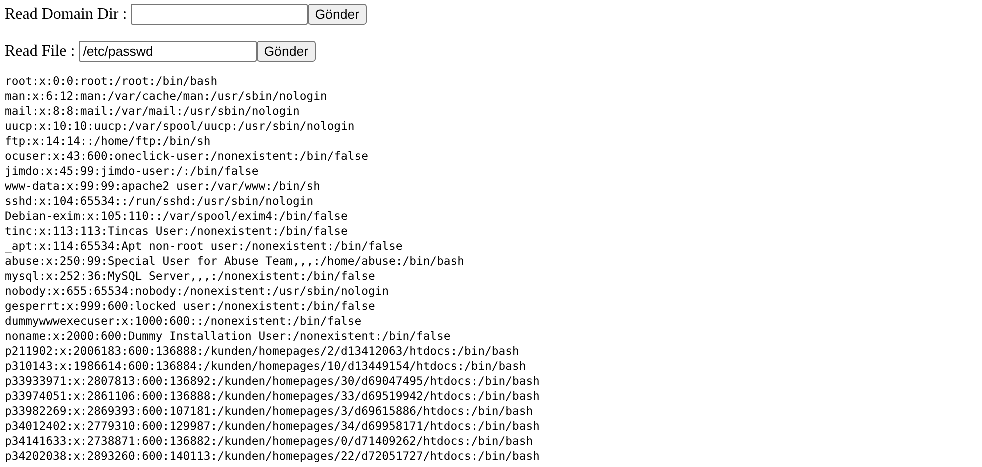  Describe the element at coordinates (228, 336) in the screenshot. I see `output-line: noname:x:2000:600:Dummy Installation User:/nonexistent:/bin/false` at that location.